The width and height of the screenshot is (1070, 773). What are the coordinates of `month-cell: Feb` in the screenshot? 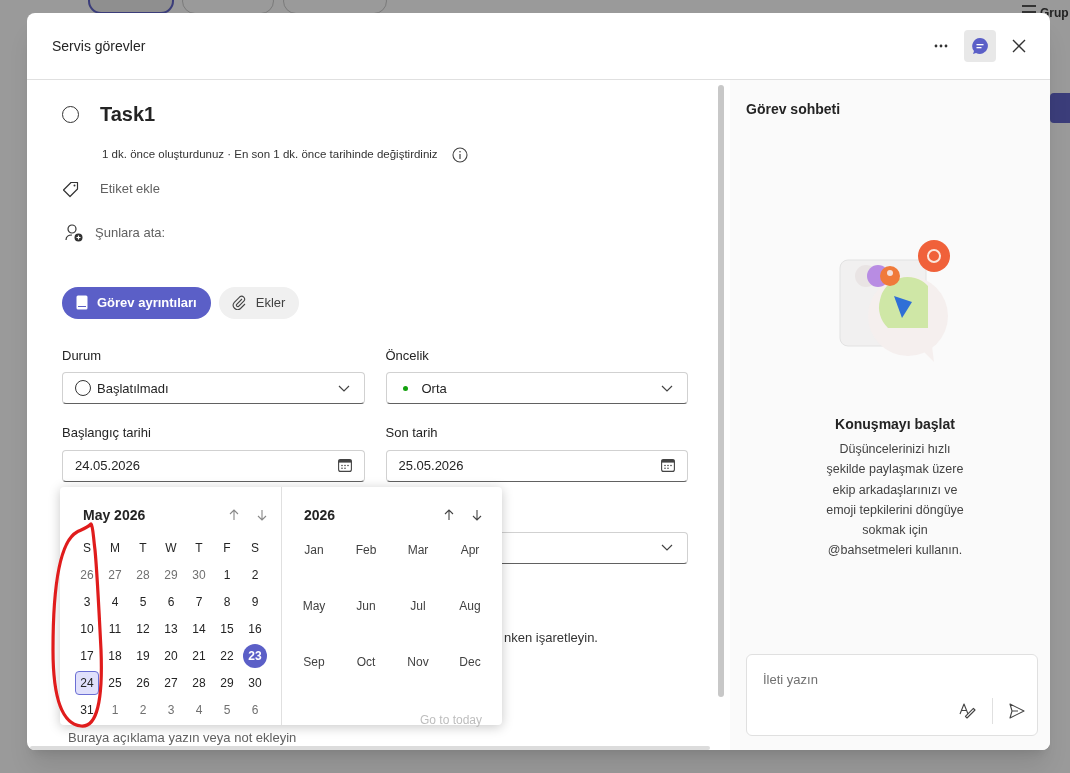 It's located at (366, 550).